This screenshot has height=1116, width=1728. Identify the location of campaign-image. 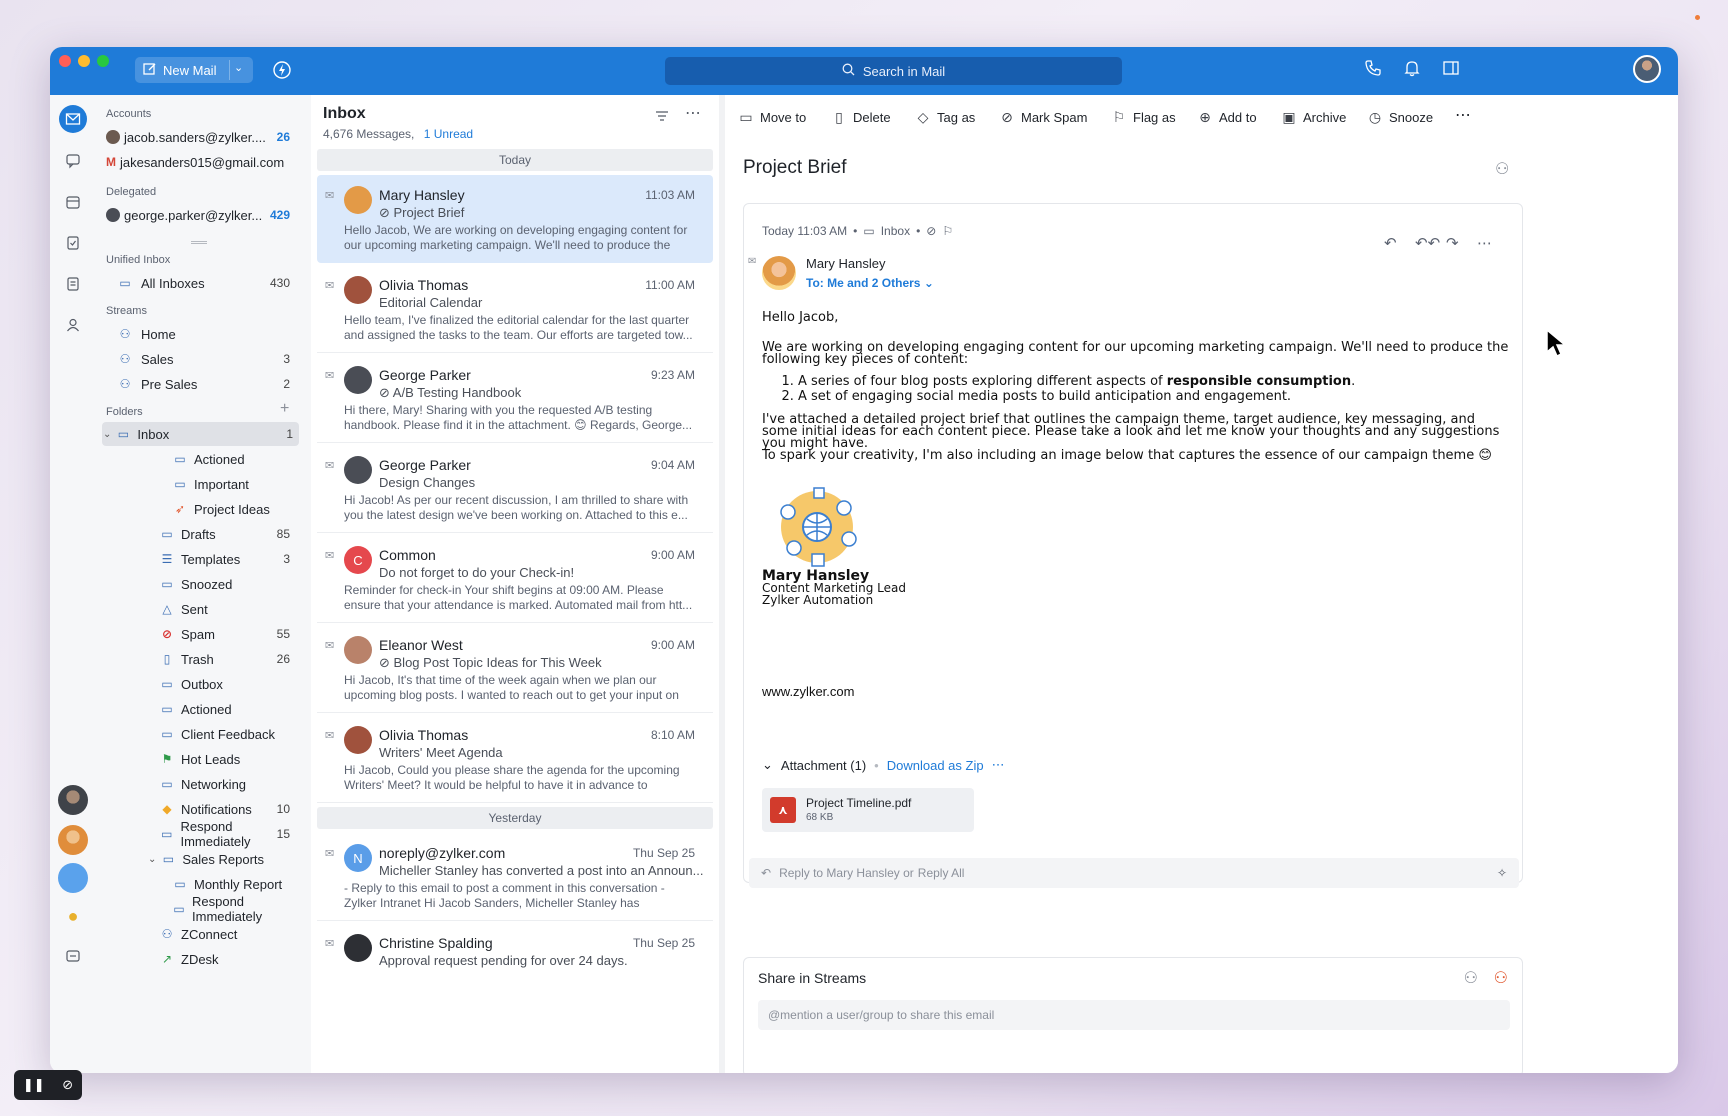
(817, 527).